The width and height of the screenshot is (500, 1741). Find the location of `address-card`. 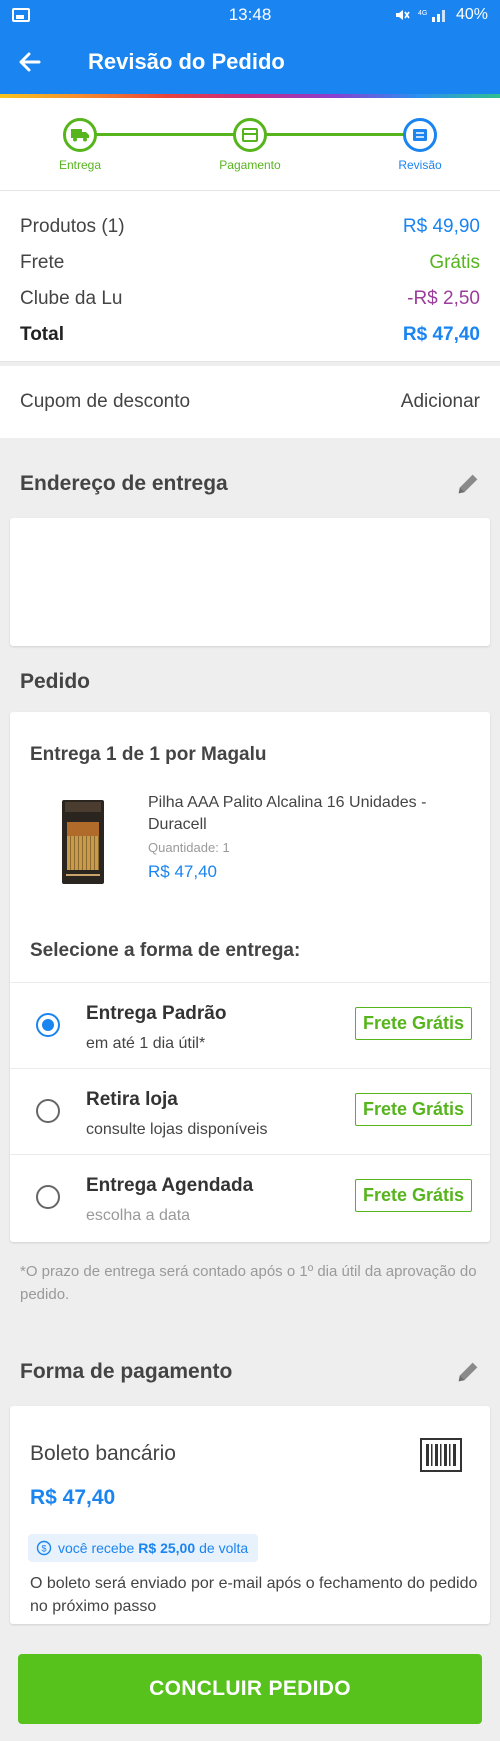

address-card is located at coordinates (250, 582).